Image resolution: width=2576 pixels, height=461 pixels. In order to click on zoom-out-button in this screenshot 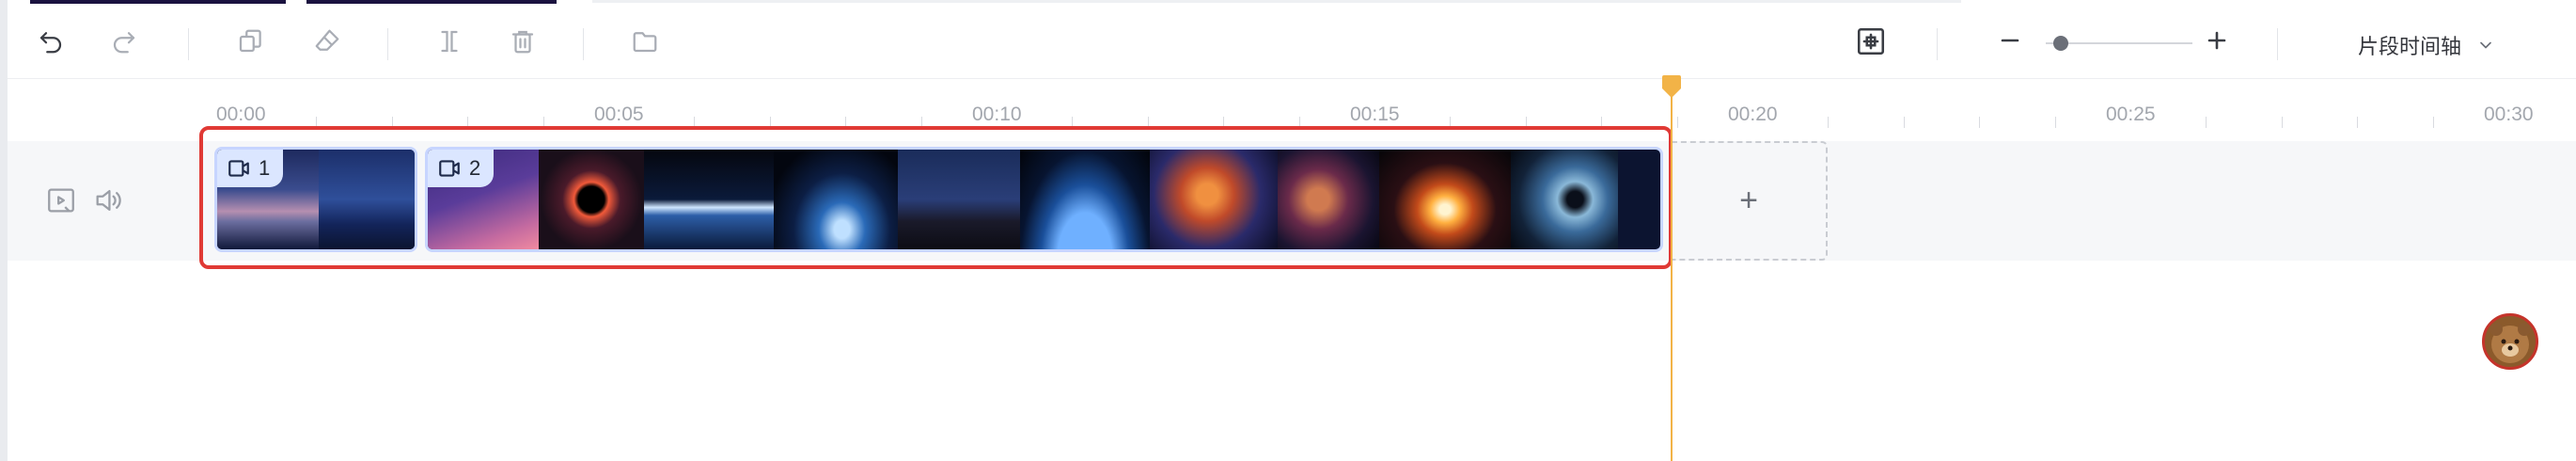, I will do `click(2010, 42)`.